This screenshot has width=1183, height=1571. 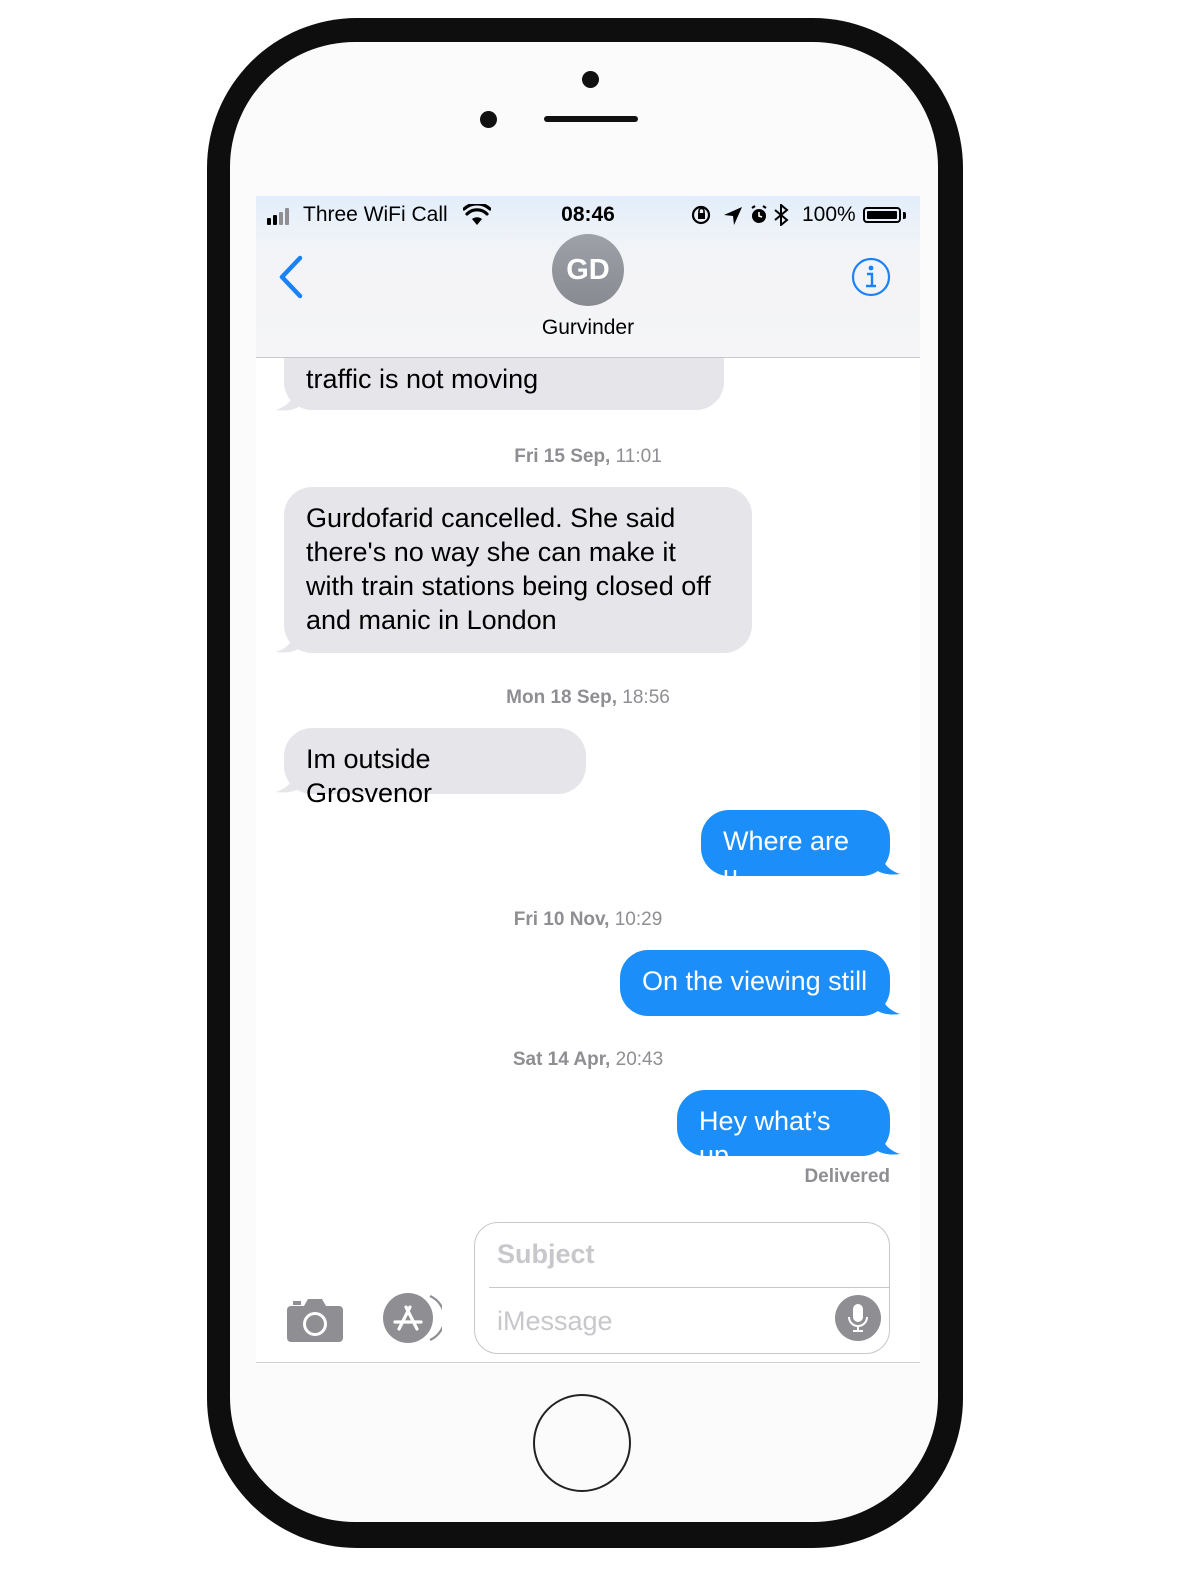 I want to click on message-text: On the viewing still, so click(x=755, y=981).